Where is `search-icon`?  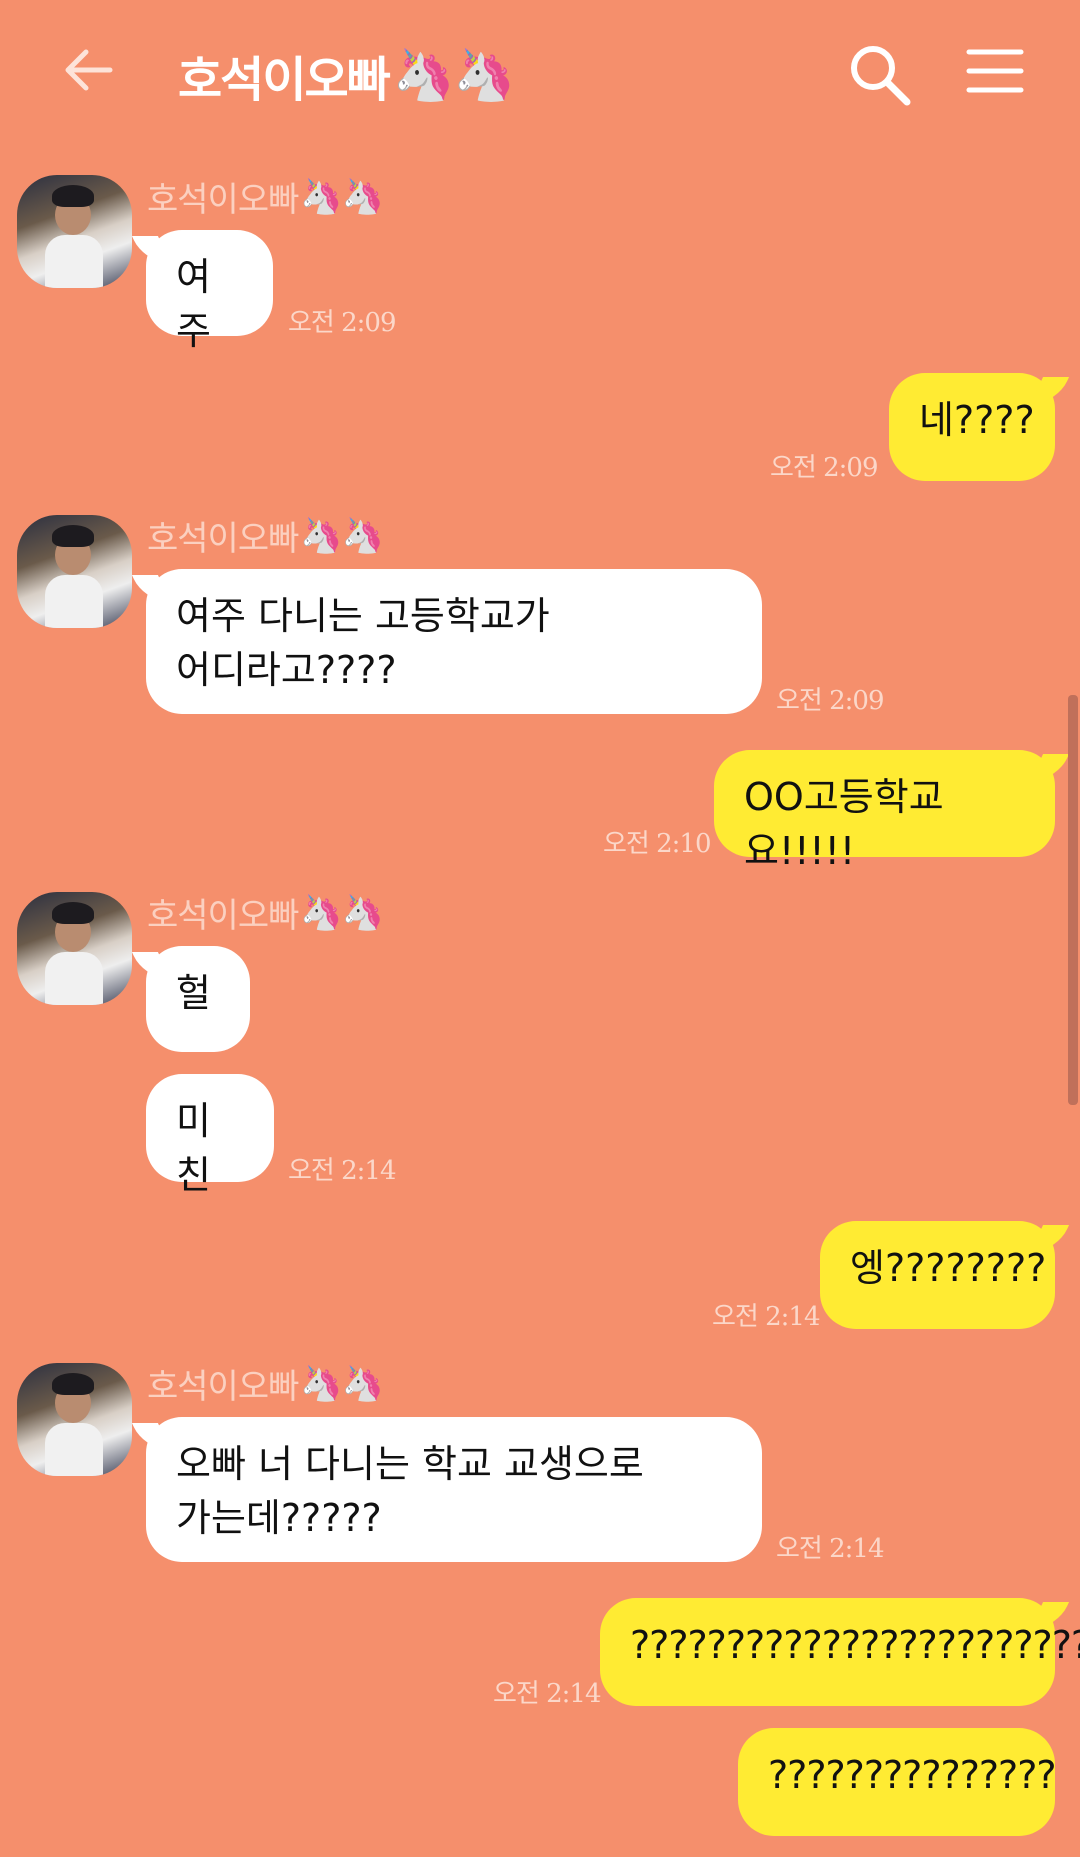 search-icon is located at coordinates (881, 76).